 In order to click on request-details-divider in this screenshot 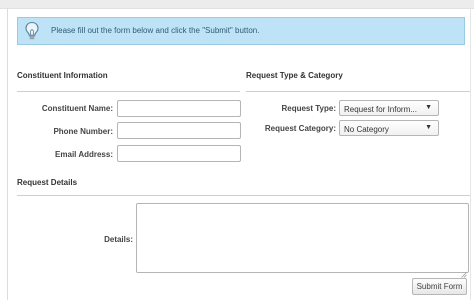, I will do `click(243, 195)`.